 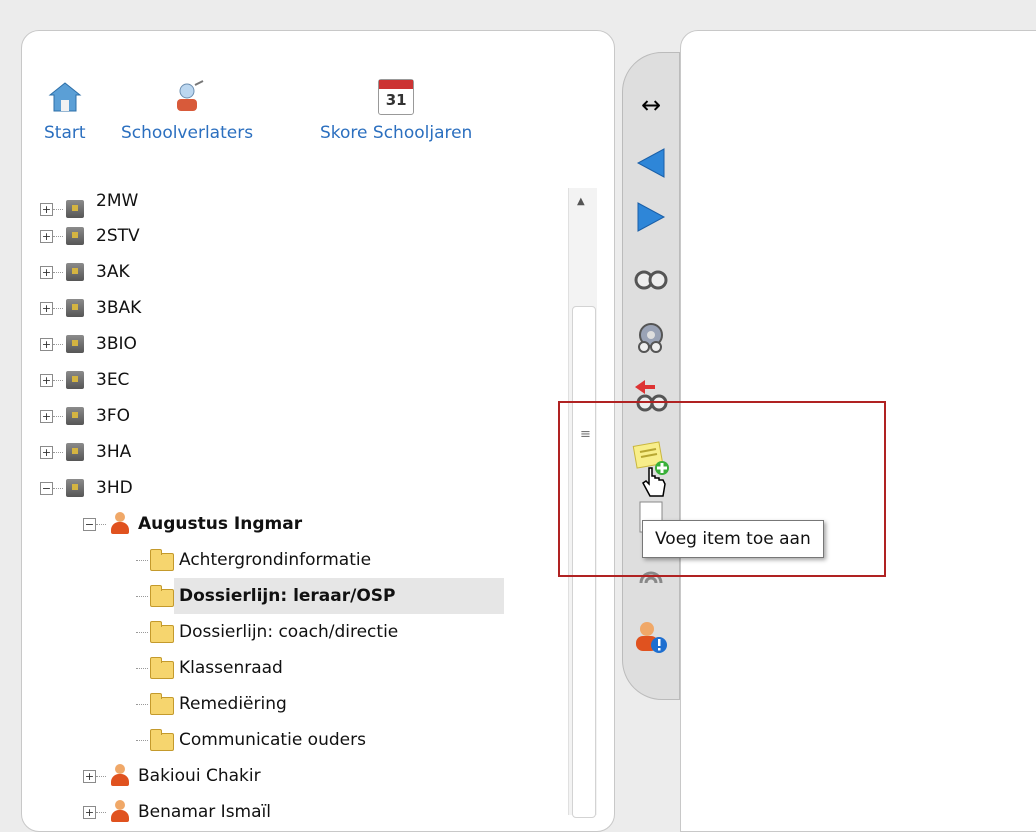 I want to click on tree-row-student: + Bakioui Chakir, so click(x=288, y=776).